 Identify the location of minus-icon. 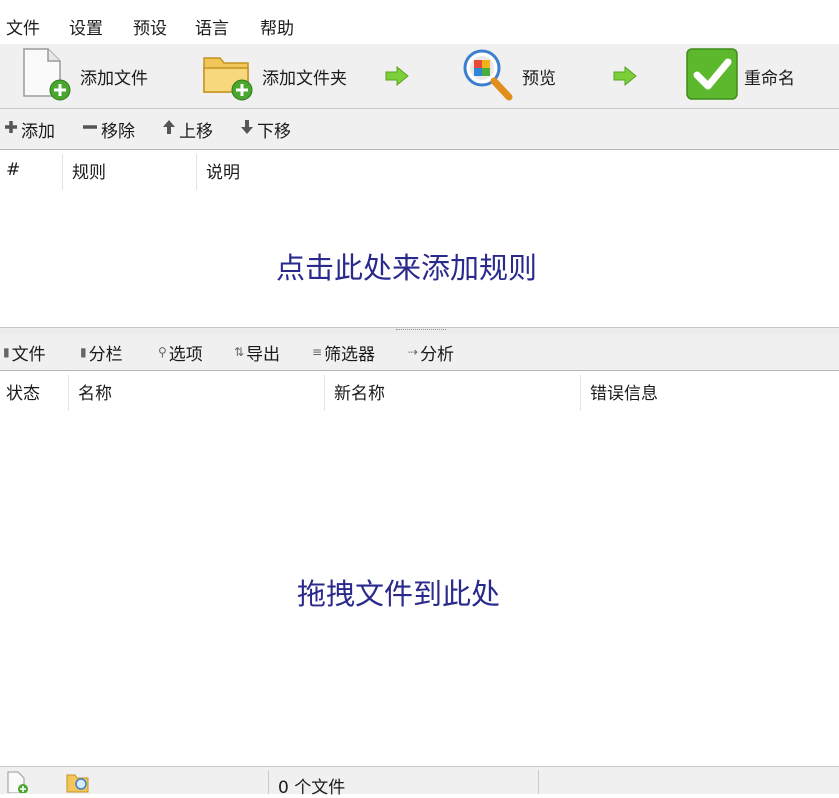
(91, 129).